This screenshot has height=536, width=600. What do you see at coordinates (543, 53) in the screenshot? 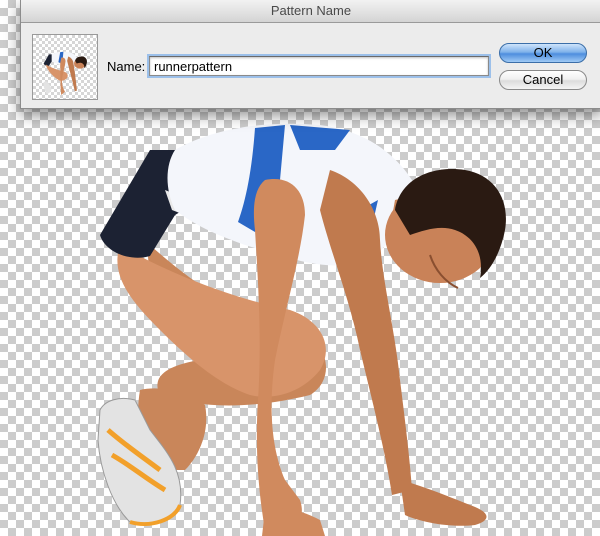
I see `ok-button: OK` at bounding box center [543, 53].